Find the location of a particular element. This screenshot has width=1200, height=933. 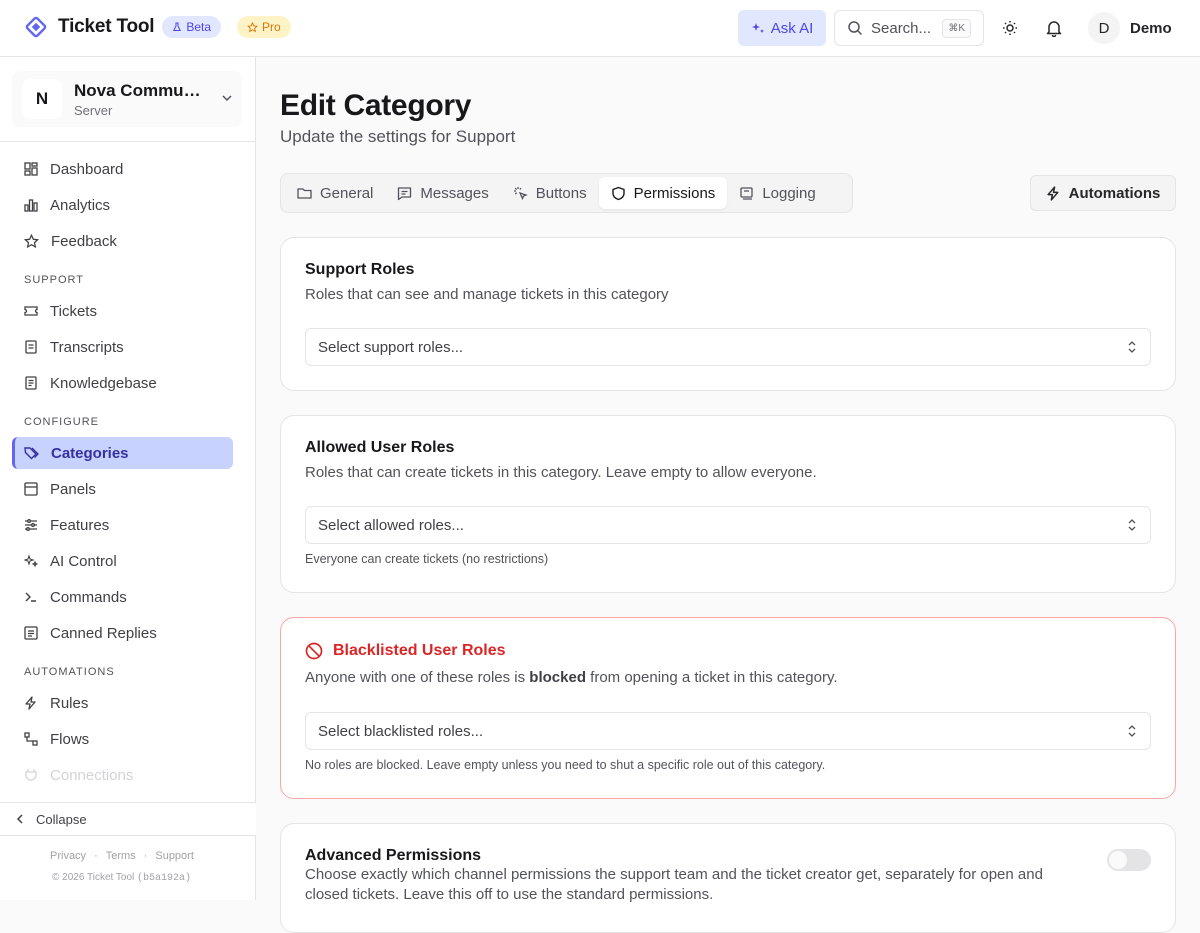

sidebar-item-knowledgebase: Knowledgebase is located at coordinates (122, 383).